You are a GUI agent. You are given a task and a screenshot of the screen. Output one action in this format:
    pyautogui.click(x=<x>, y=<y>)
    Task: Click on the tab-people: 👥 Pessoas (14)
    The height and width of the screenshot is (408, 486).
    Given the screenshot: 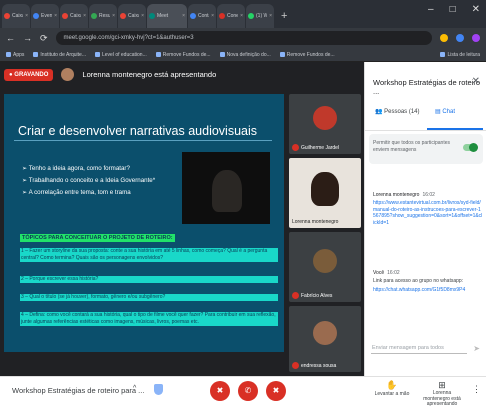 What is the action you would take?
    pyautogui.click(x=397, y=111)
    